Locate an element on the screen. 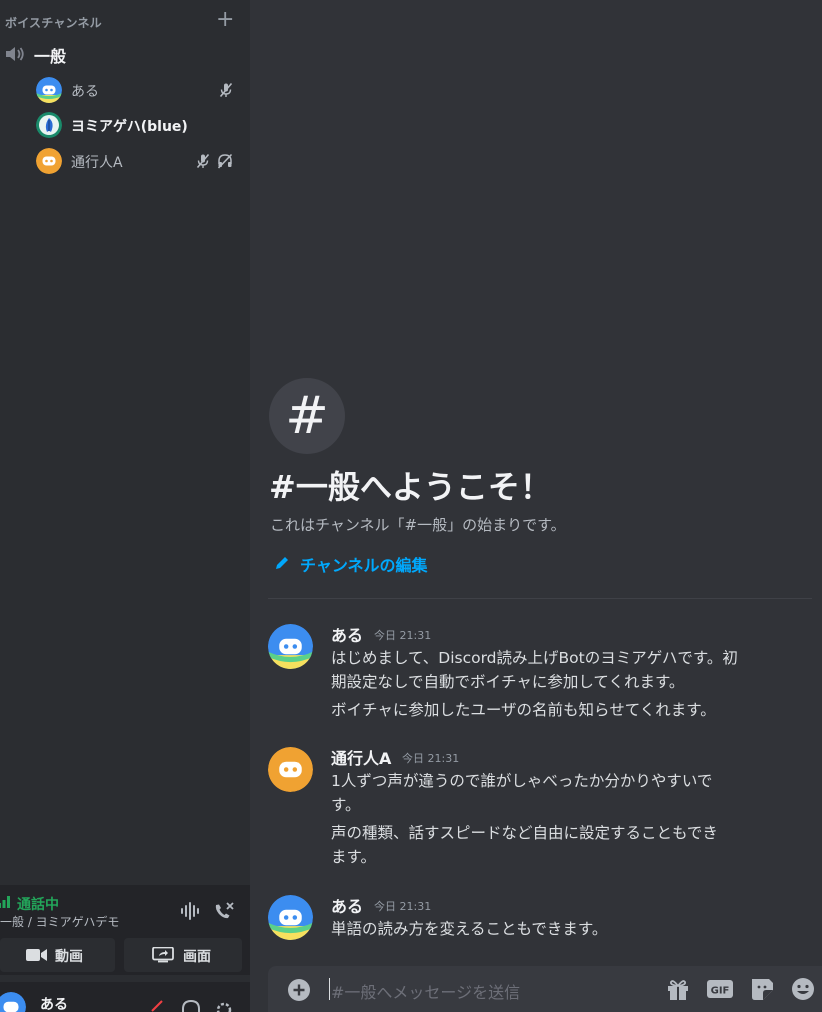  welcome-title: #一般へようこそ！ is located at coordinates (410, 487).